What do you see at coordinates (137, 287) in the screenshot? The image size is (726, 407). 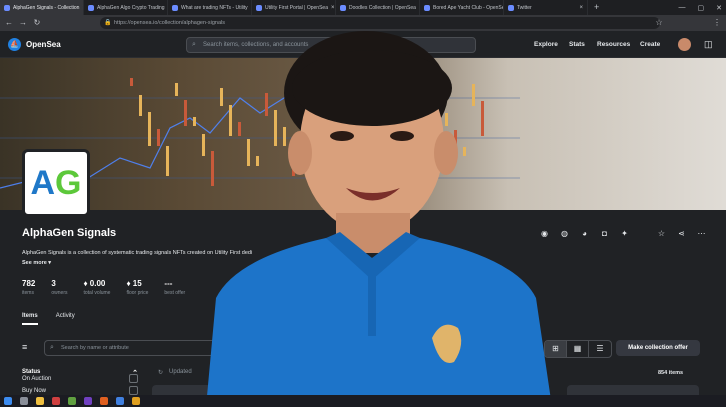 I see `stat-floor-price: ♦ 15 floor price` at bounding box center [137, 287].